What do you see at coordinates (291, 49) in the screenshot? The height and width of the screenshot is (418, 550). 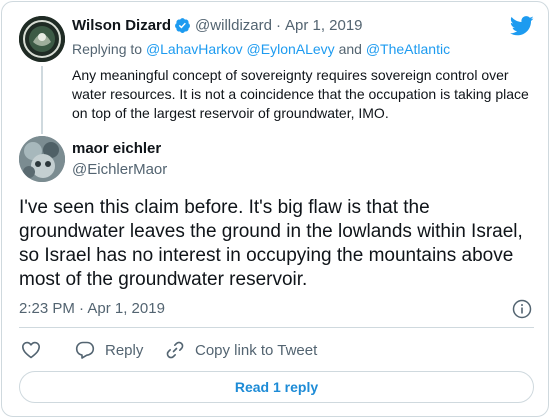 I see `mention-link: @EylonALevy` at bounding box center [291, 49].